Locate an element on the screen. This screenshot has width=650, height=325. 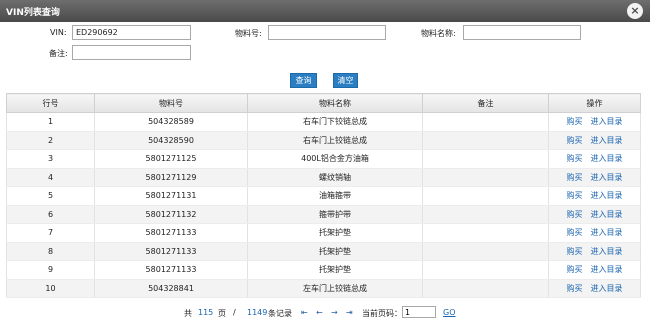
vin-input is located at coordinates (131, 32).